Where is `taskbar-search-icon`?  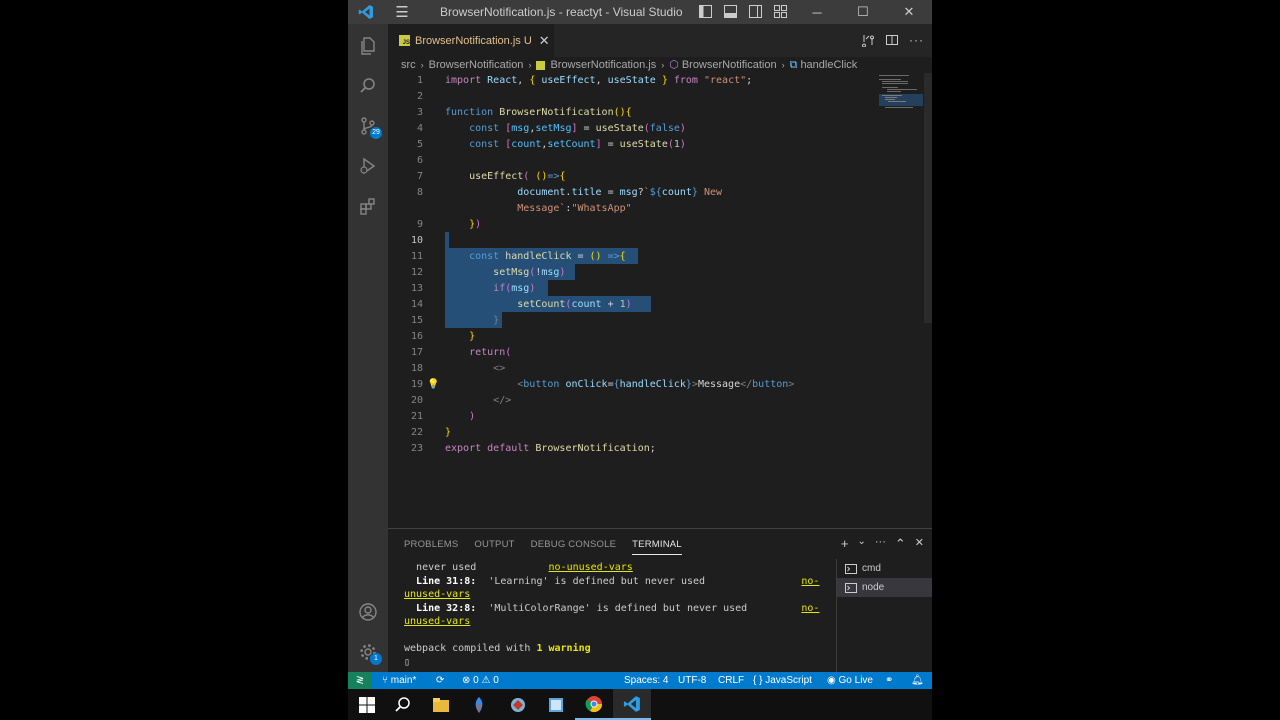
taskbar-search-icon is located at coordinates (403, 704).